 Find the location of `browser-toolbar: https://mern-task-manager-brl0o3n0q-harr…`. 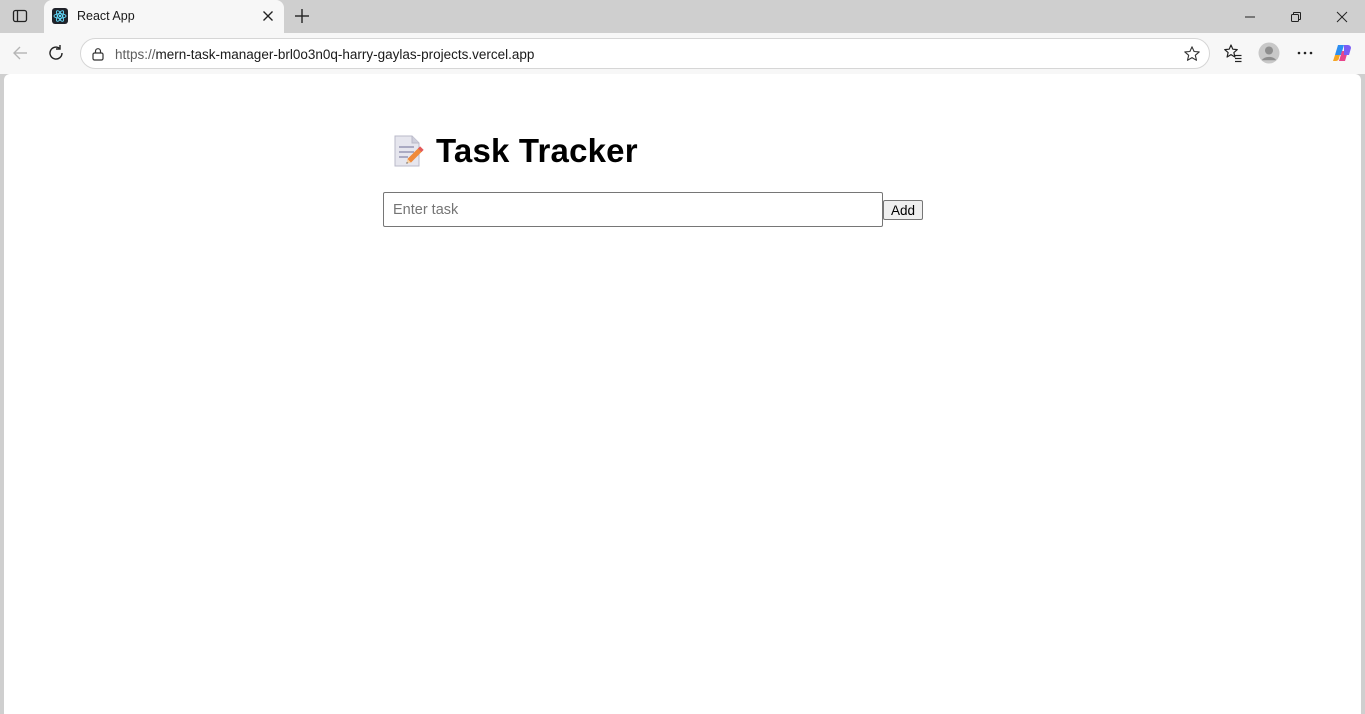

browser-toolbar: https://mern-task-manager-brl0o3n0q-harr… is located at coordinates (682, 53).